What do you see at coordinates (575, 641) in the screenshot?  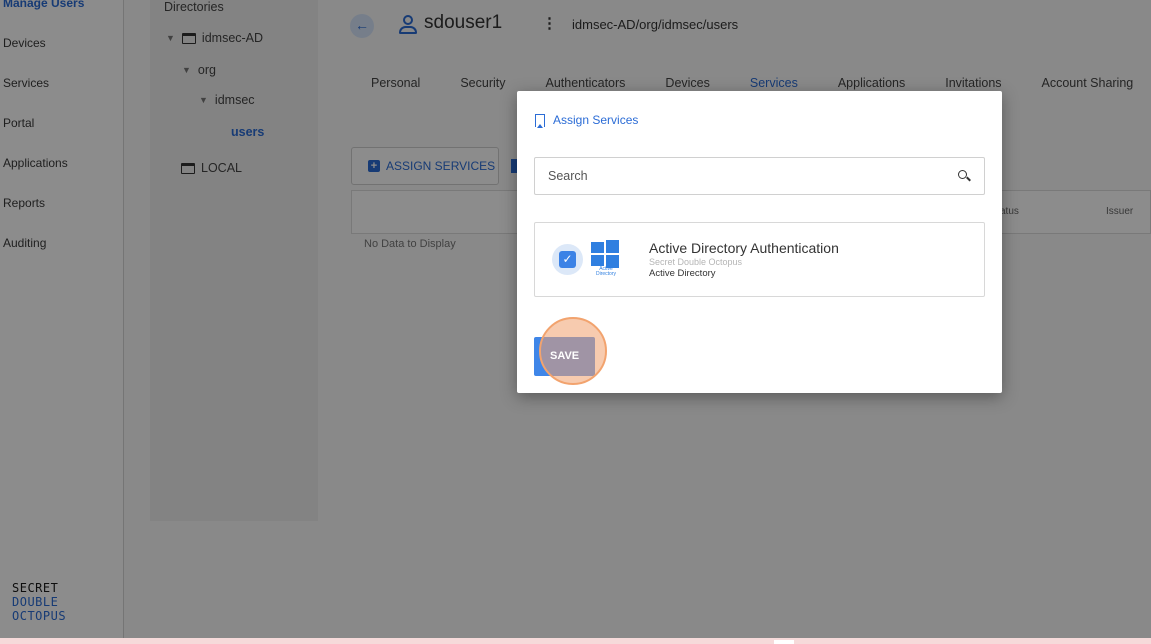 I see `bottom-strip` at bounding box center [575, 641].